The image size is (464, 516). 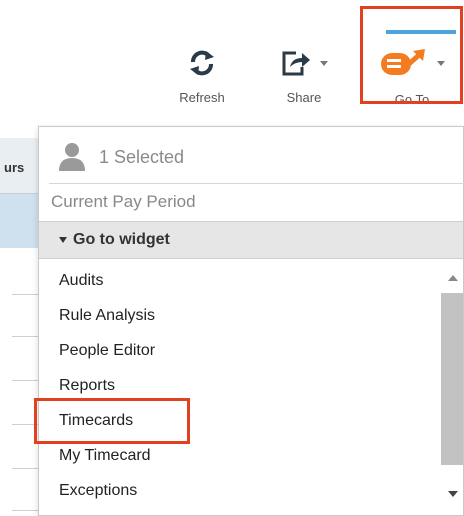 I want to click on pay-period-row: Current Pay Period, so click(x=256, y=200).